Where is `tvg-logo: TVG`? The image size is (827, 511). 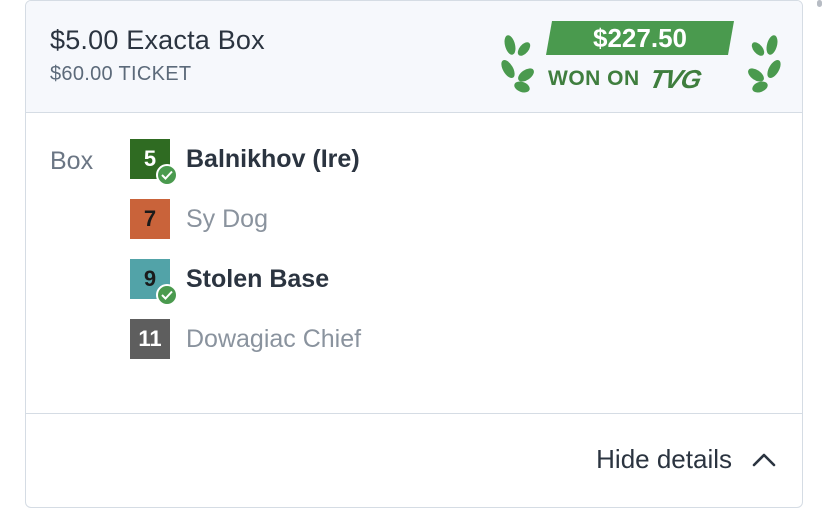 tvg-logo: TVG is located at coordinates (675, 78).